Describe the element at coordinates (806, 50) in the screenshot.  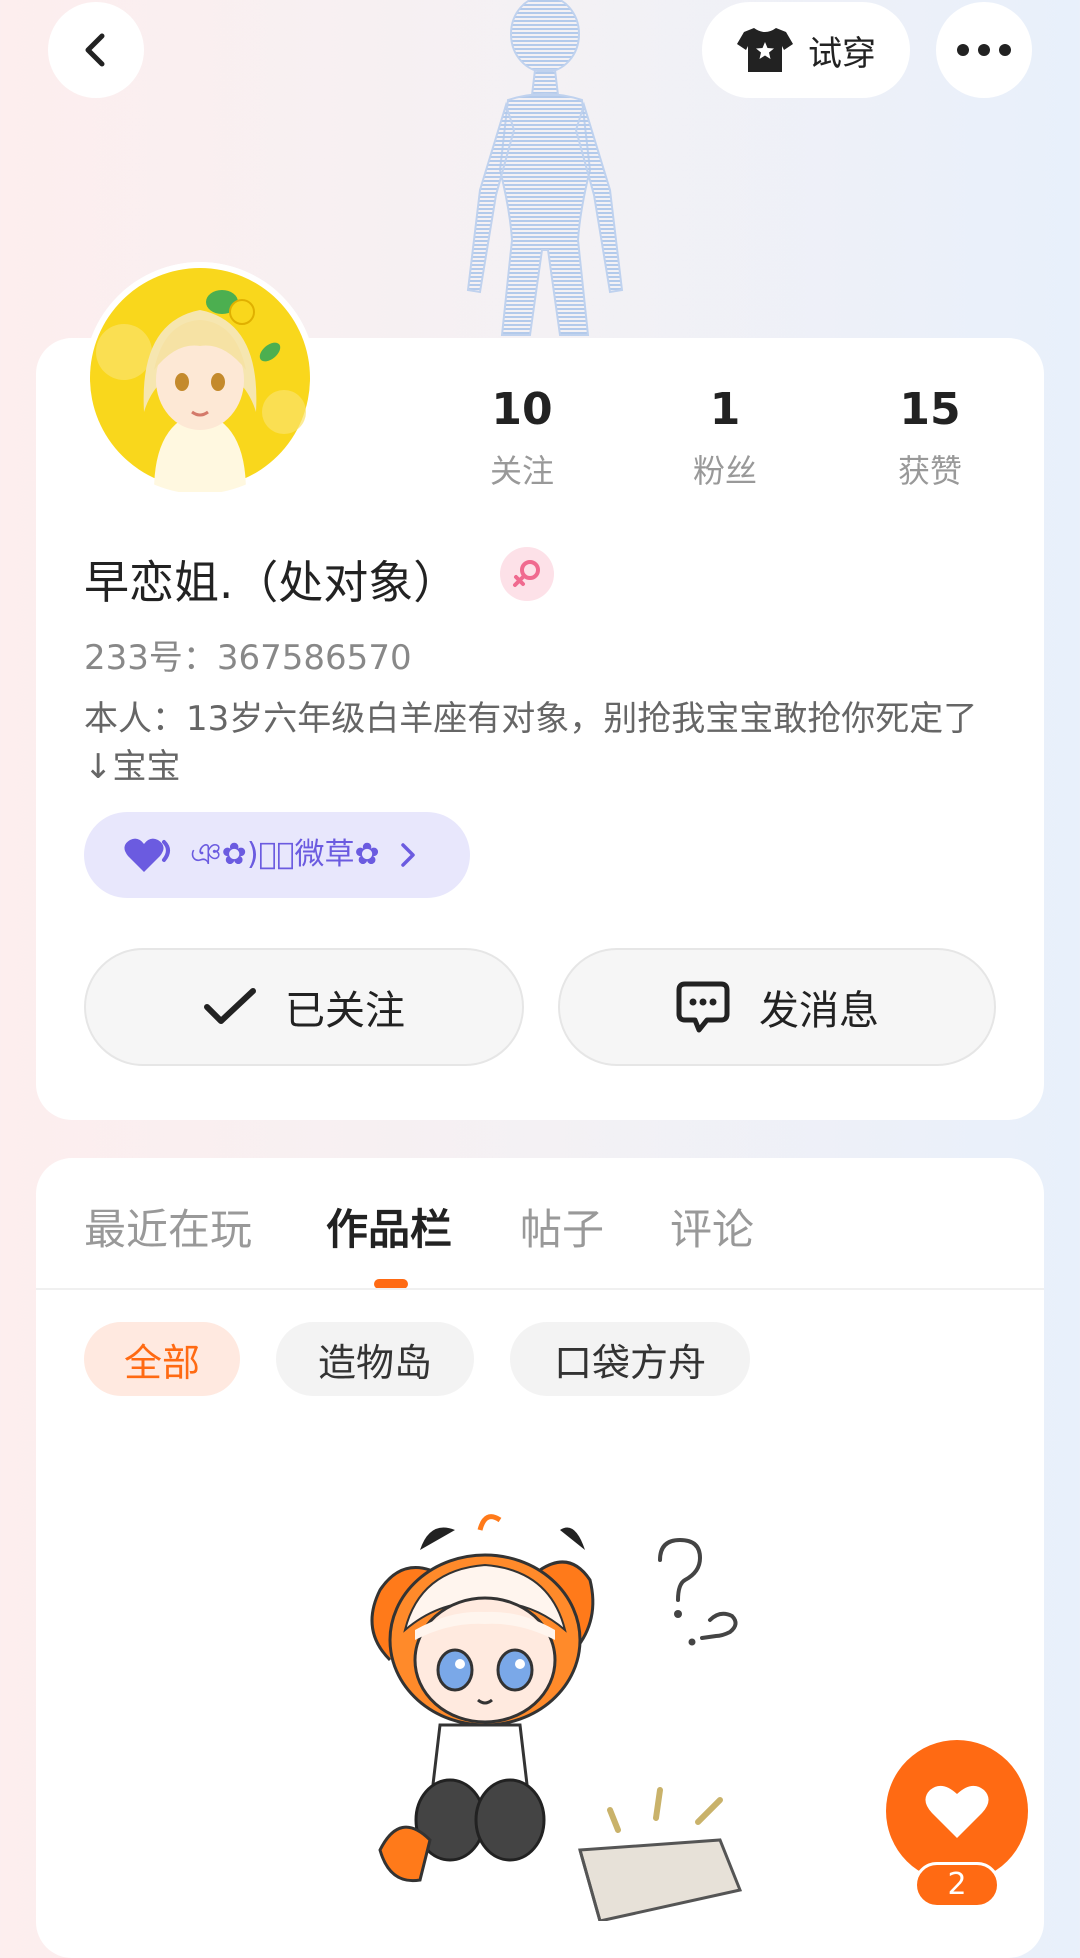
I see `try-on-button: 试穿` at that location.